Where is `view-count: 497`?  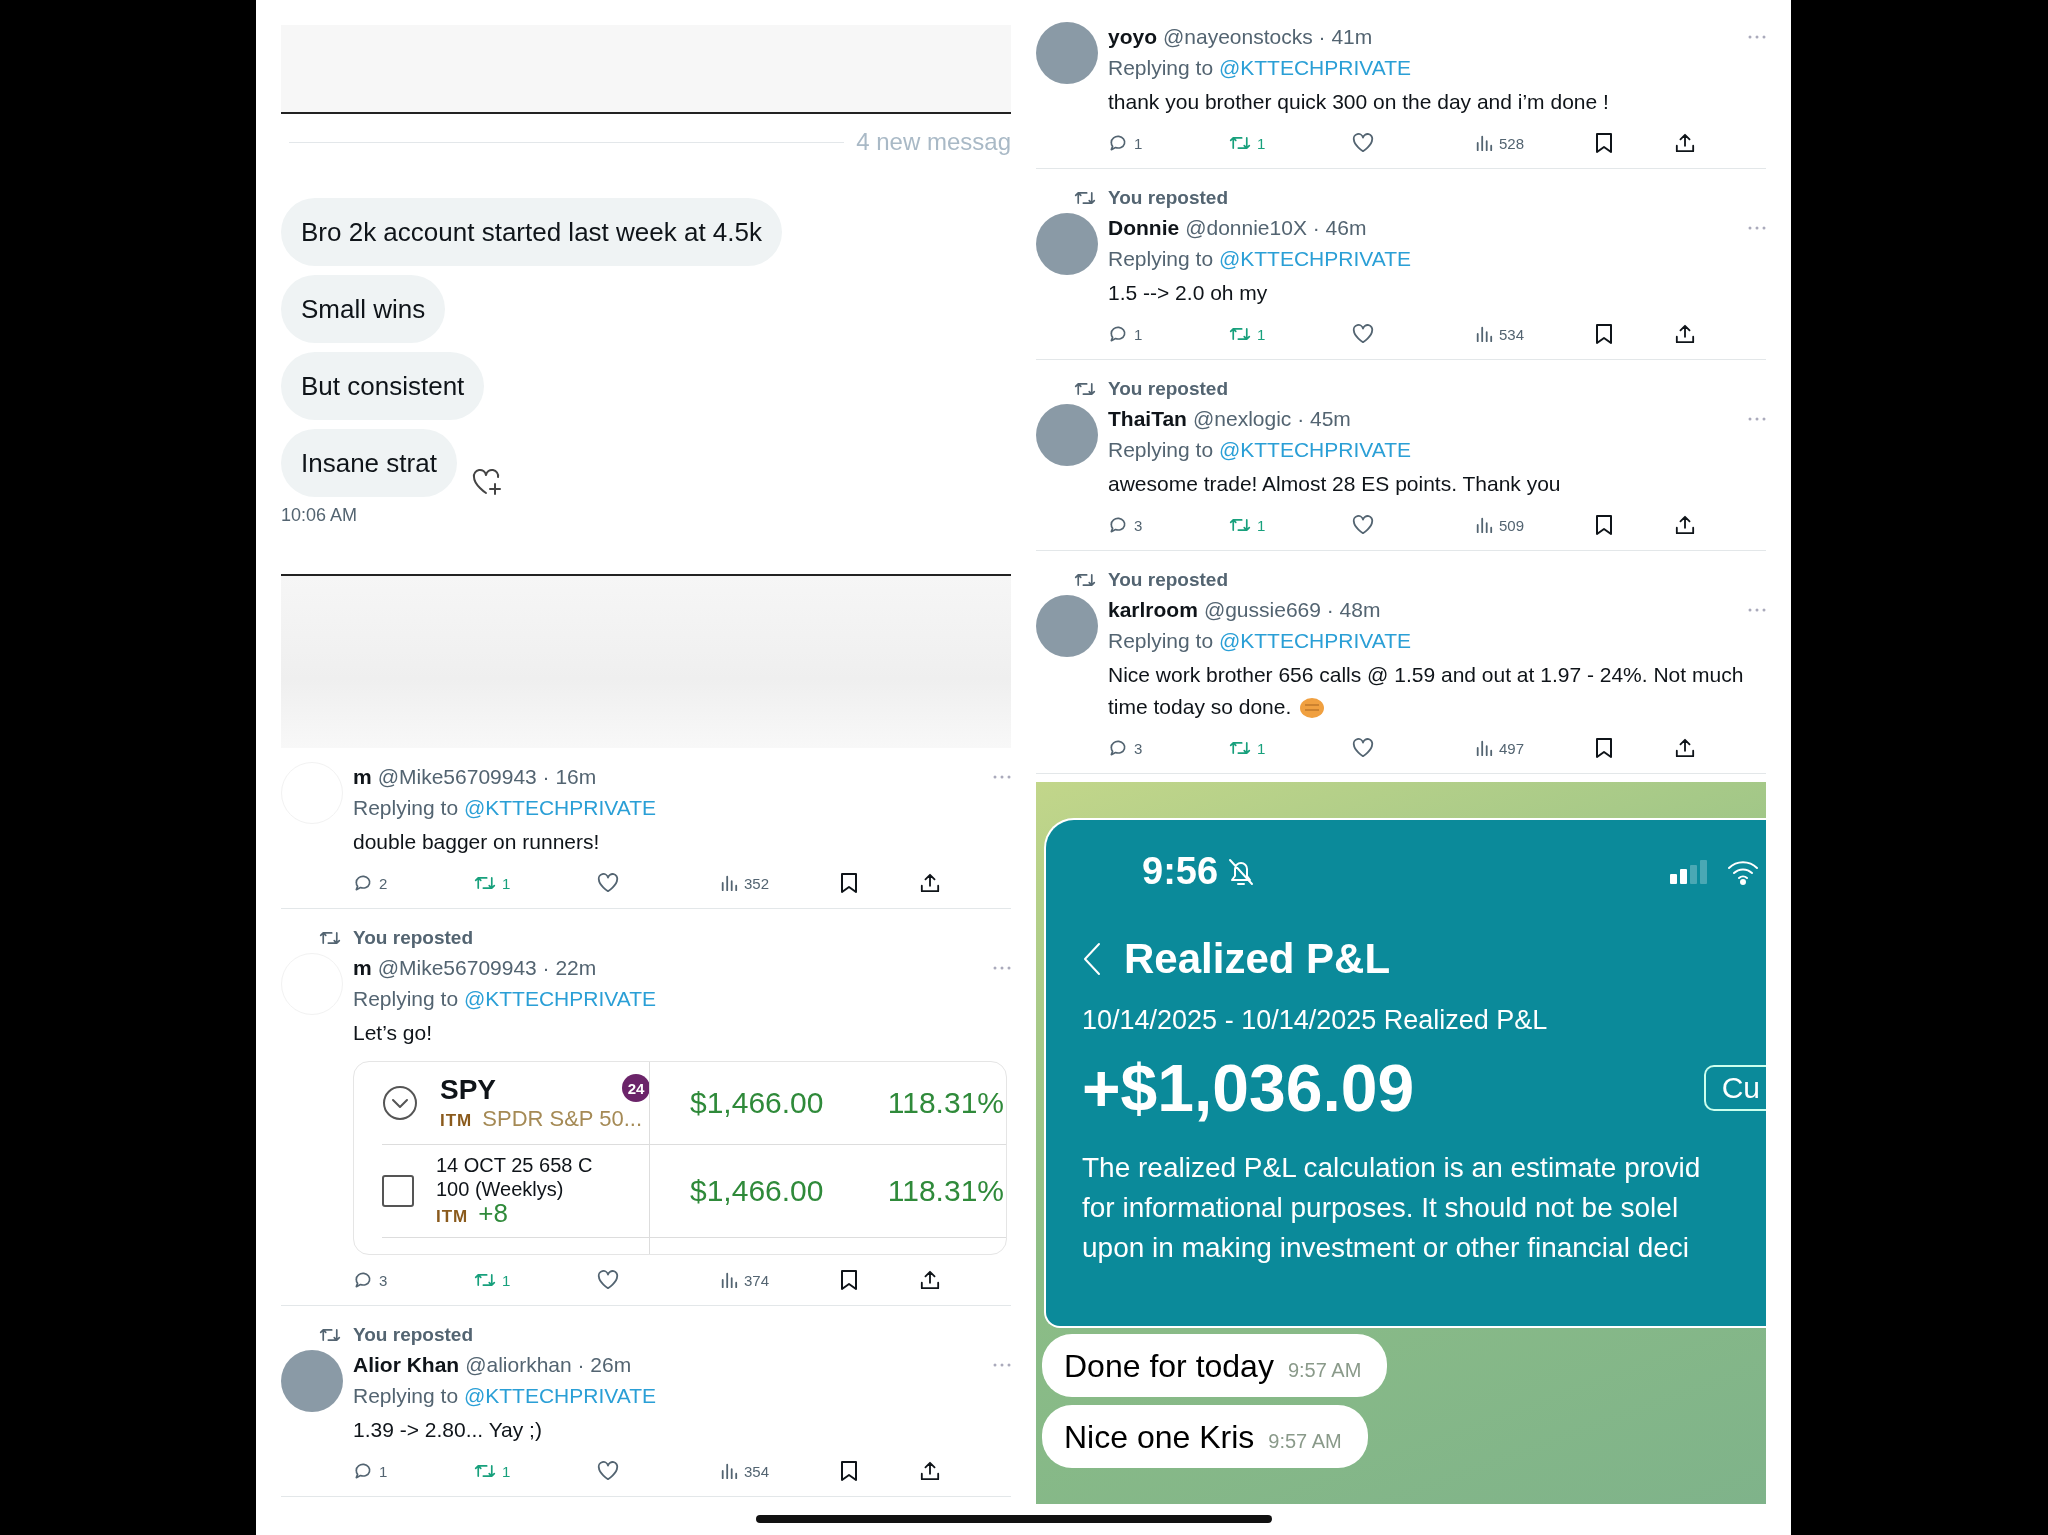 view-count: 497 is located at coordinates (1512, 748).